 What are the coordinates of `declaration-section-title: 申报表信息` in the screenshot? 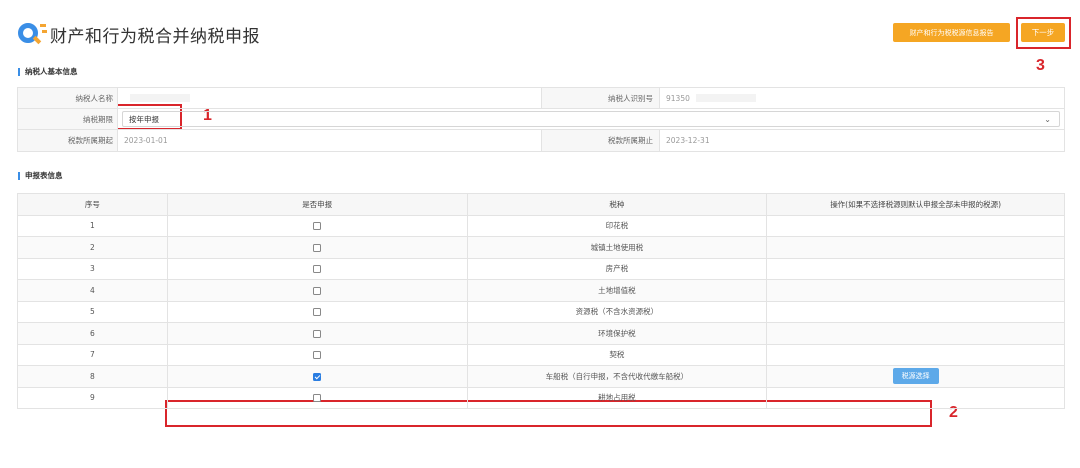 It's located at (40, 176).